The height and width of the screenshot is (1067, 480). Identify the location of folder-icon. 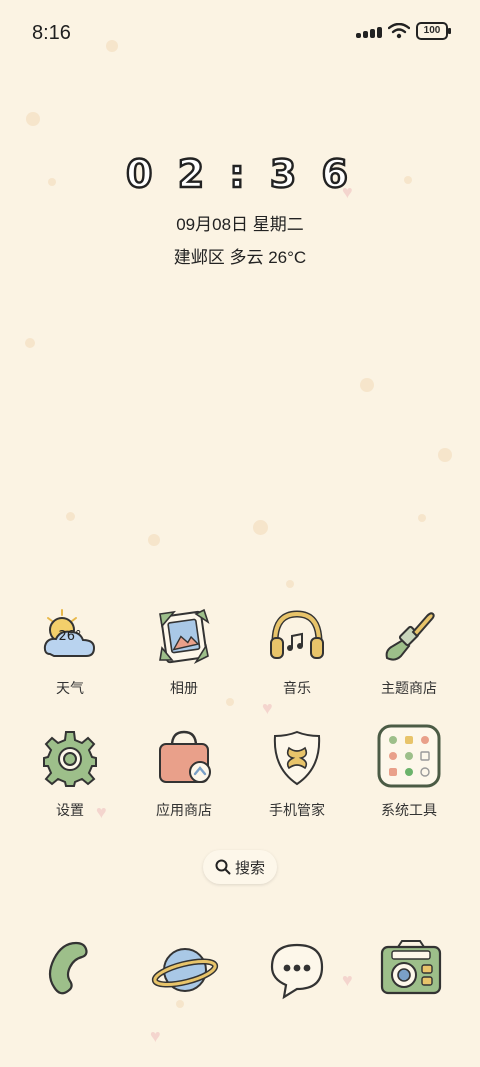
(409, 756).